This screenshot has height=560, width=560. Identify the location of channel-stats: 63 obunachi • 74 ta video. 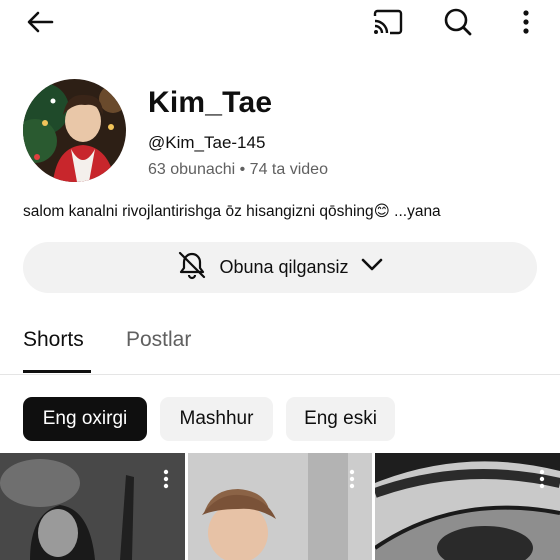
(238, 169).